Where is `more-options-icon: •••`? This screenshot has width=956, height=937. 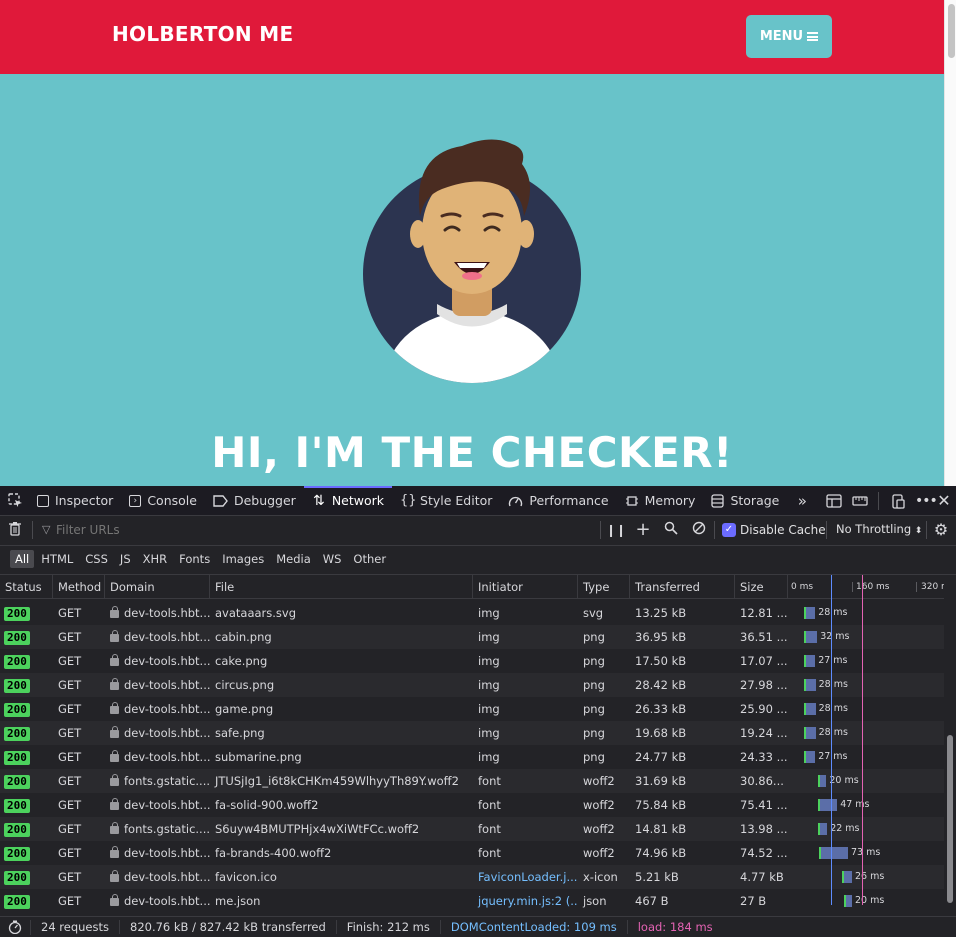
more-options-icon: ••• is located at coordinates (926, 501).